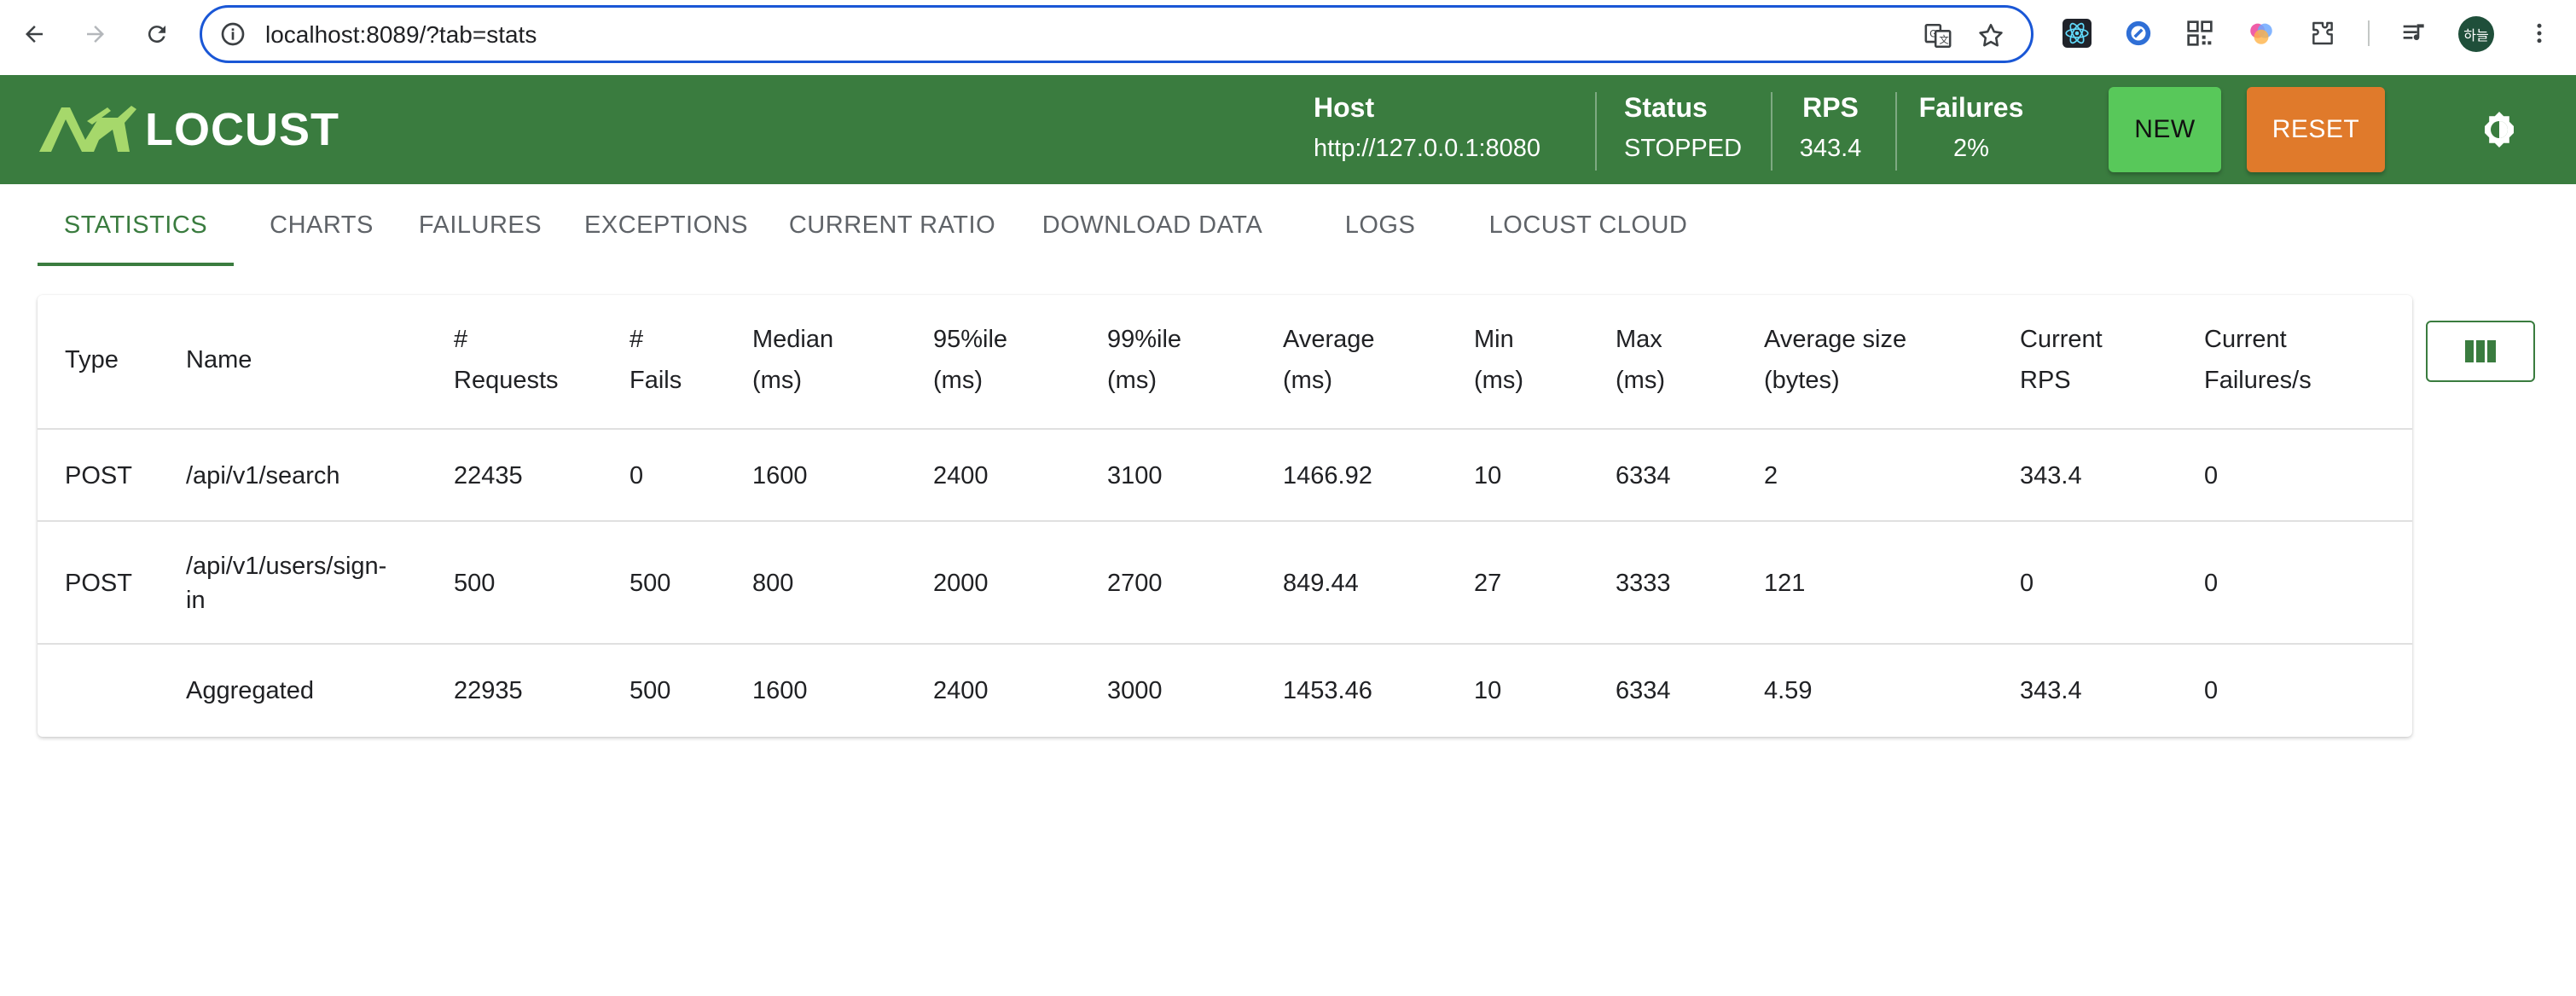 The width and height of the screenshot is (2576, 996). I want to click on browser-menu-button, so click(2539, 33).